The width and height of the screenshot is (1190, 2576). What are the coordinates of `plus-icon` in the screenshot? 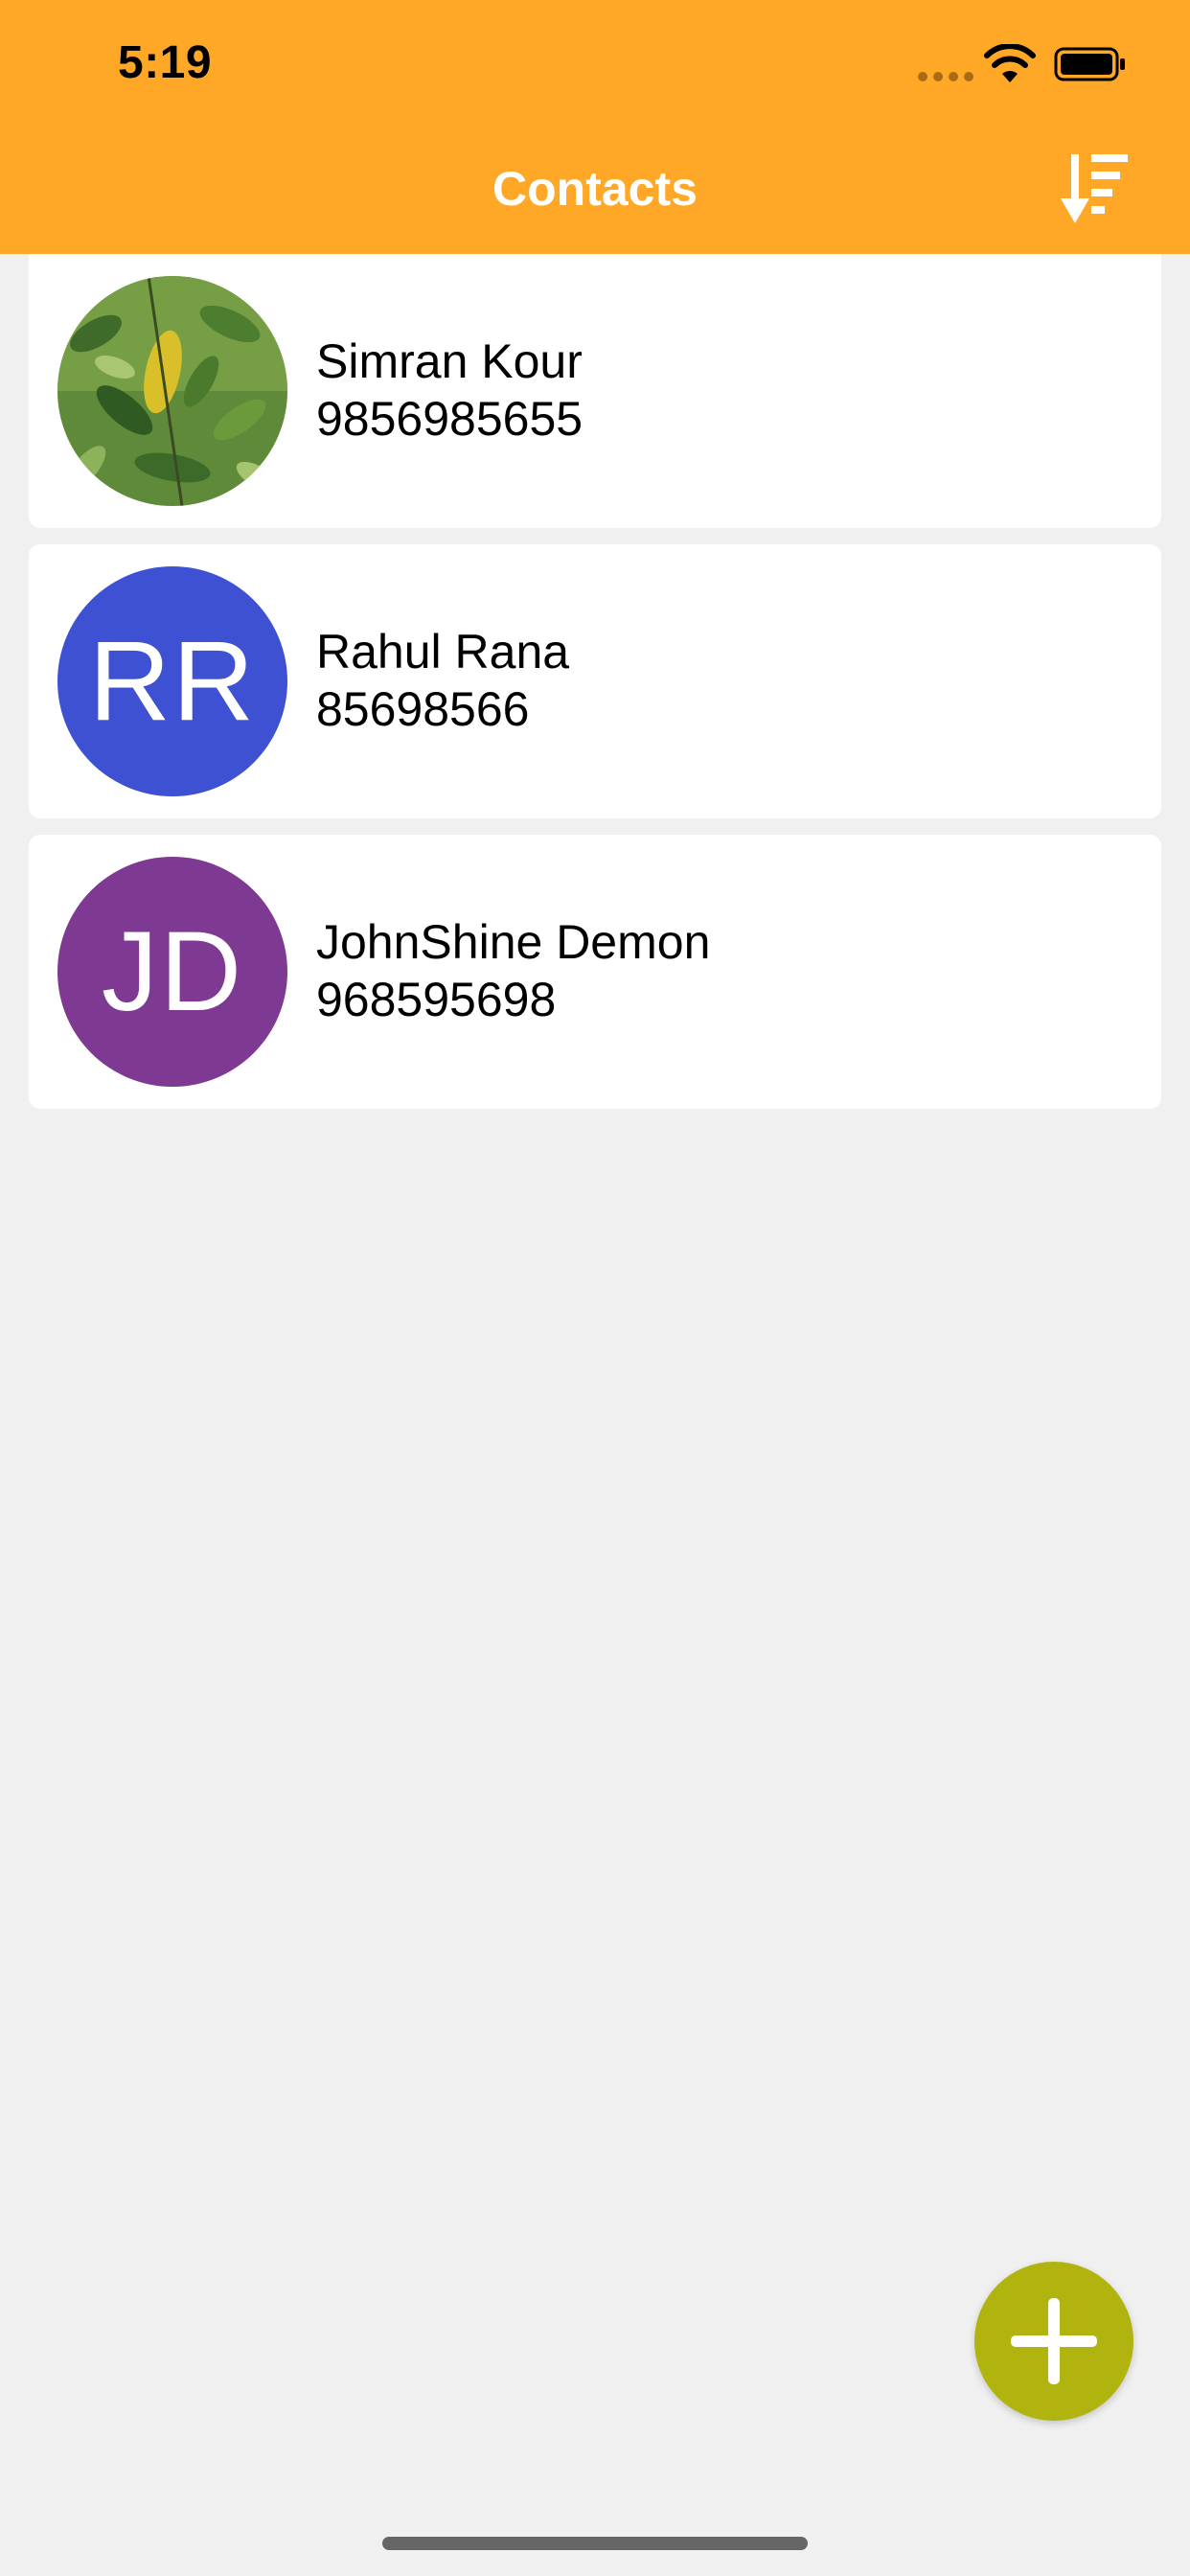 It's located at (1054, 2341).